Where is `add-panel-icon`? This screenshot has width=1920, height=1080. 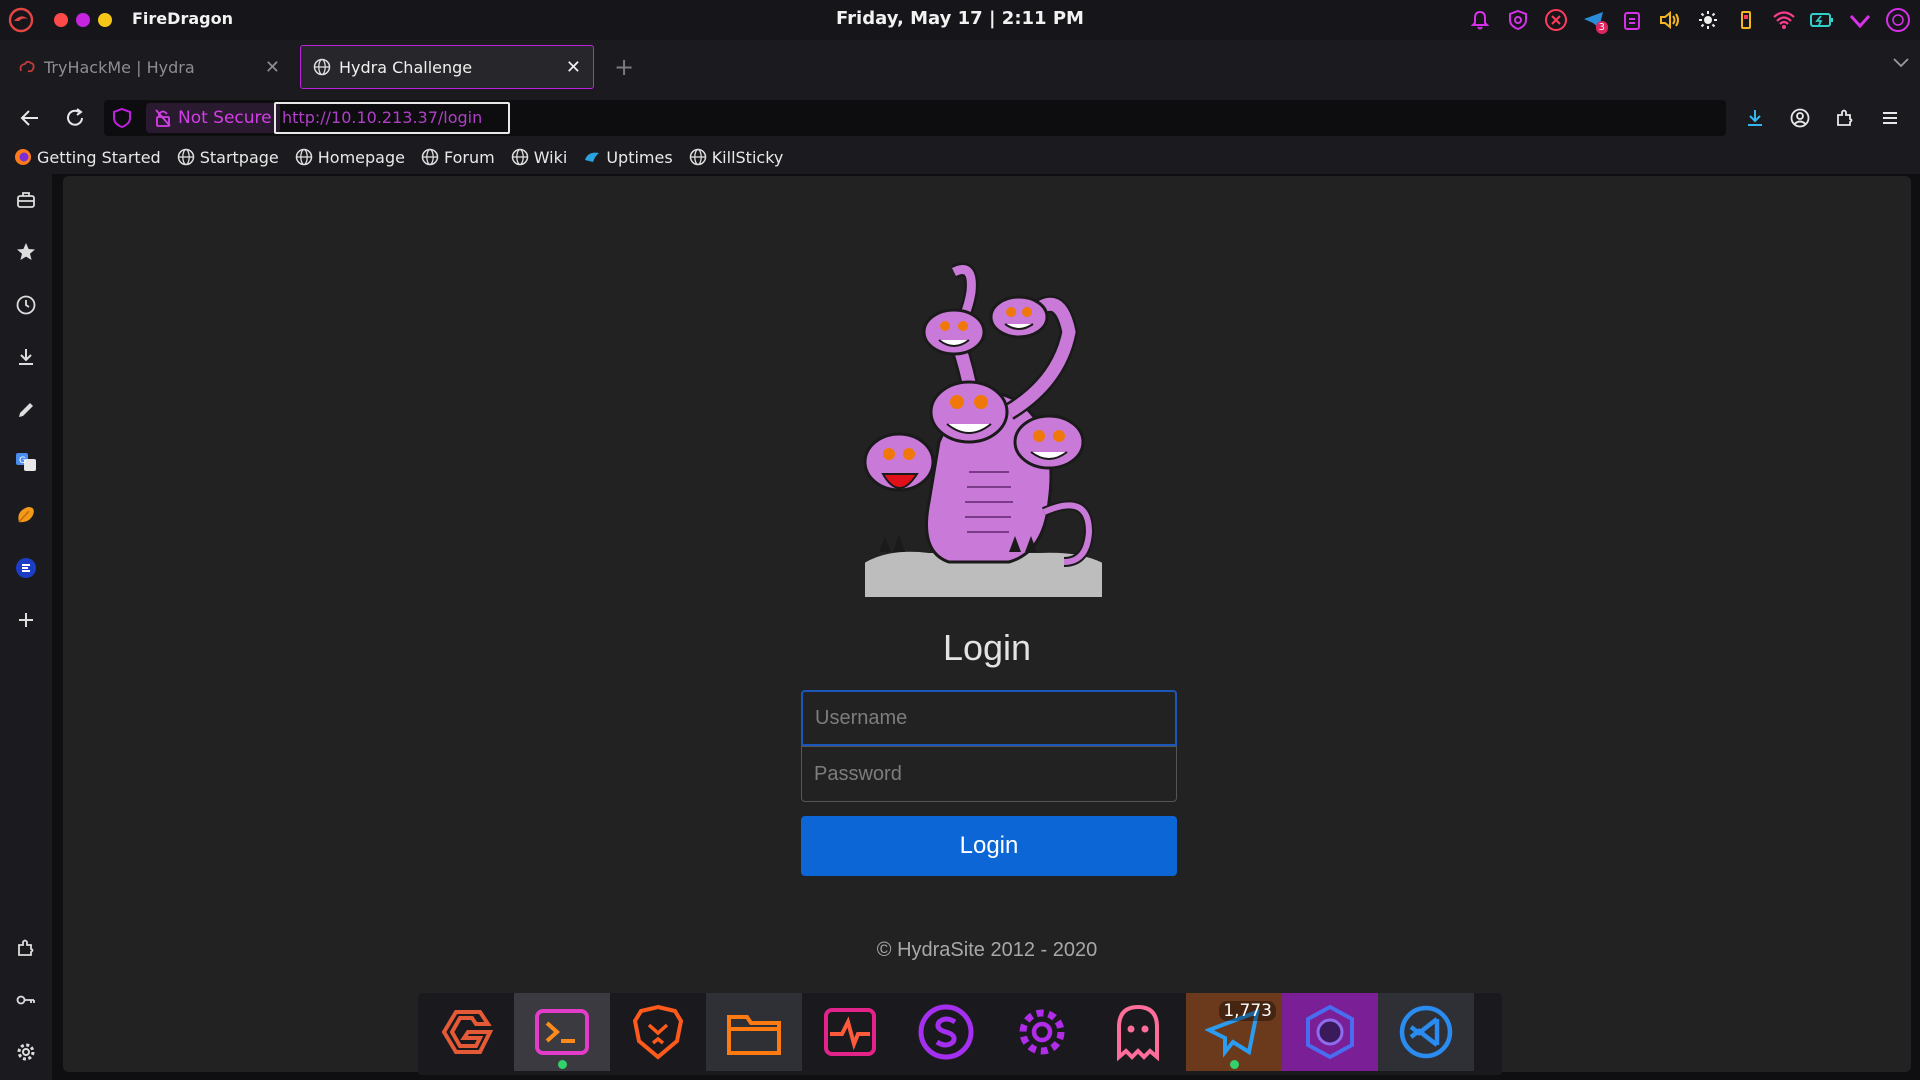 add-panel-icon is located at coordinates (26, 620).